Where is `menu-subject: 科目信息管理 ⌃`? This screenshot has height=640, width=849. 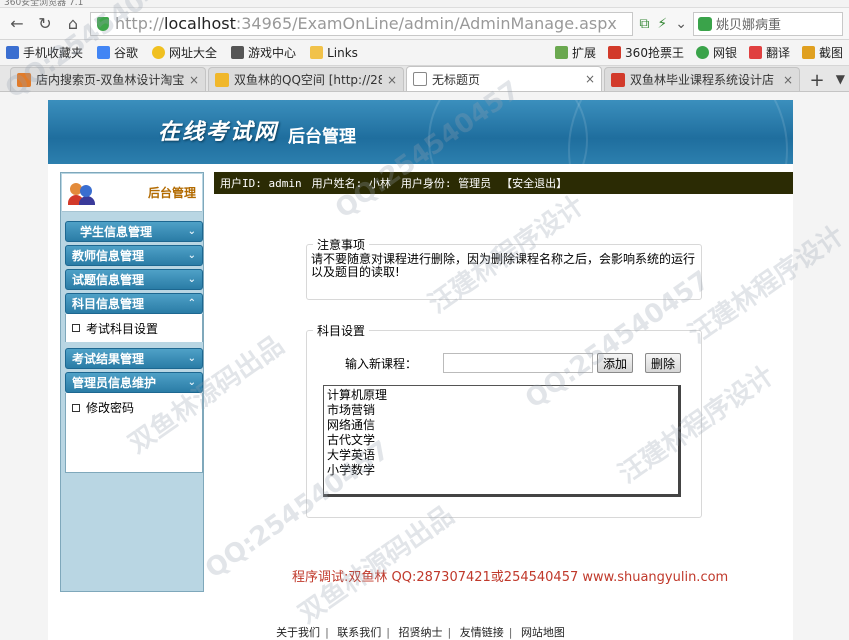 menu-subject: 科目信息管理 ⌃ is located at coordinates (134, 303).